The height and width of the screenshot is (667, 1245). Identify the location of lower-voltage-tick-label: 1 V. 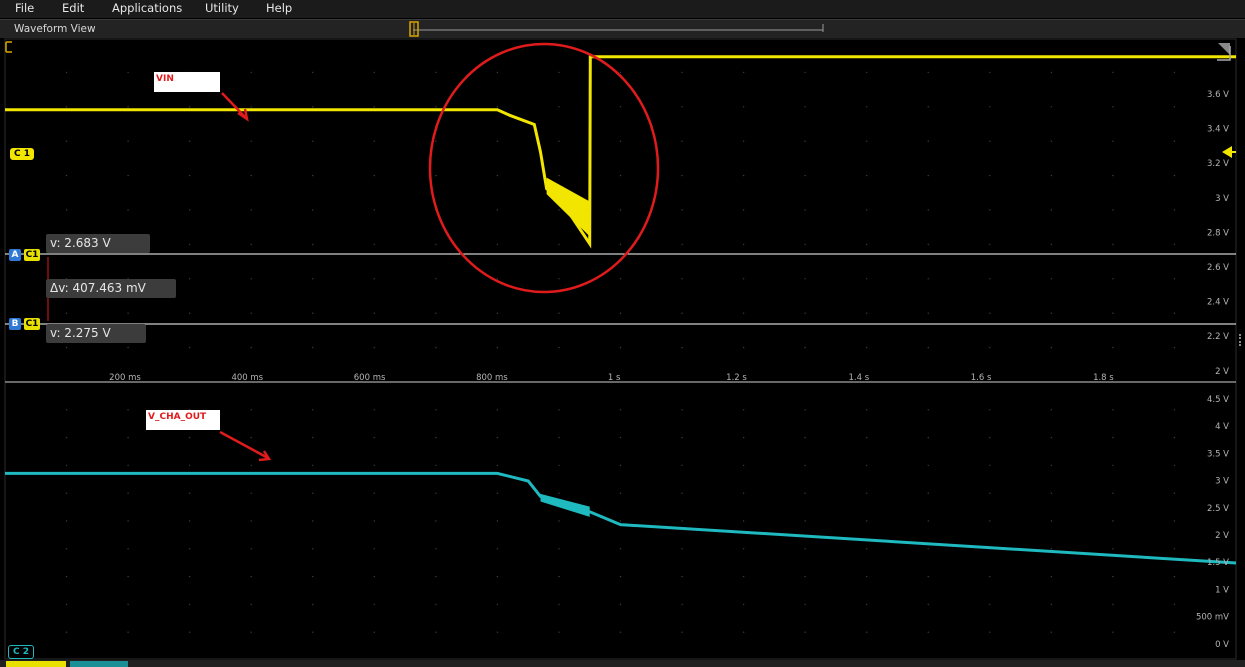
(1222, 590).